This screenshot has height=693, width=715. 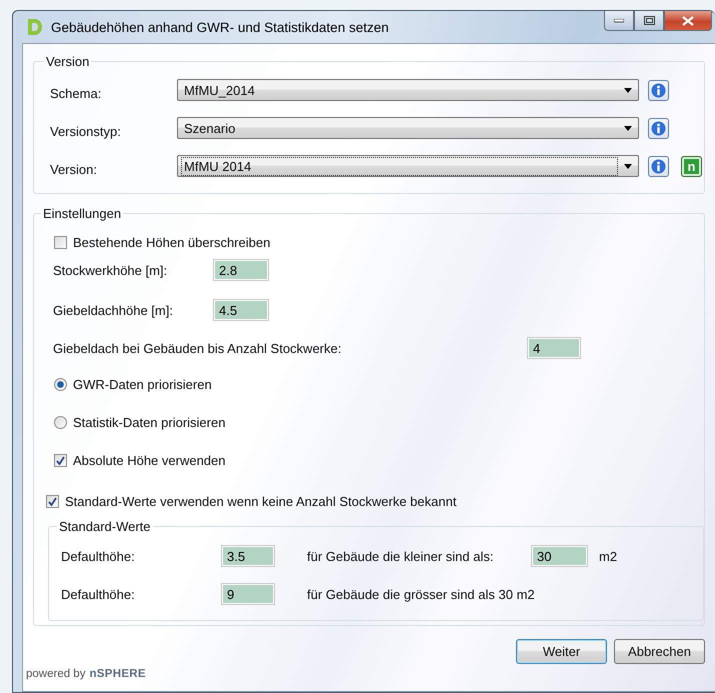 What do you see at coordinates (241, 310) in the screenshot?
I see `input-field: 4.5` at bounding box center [241, 310].